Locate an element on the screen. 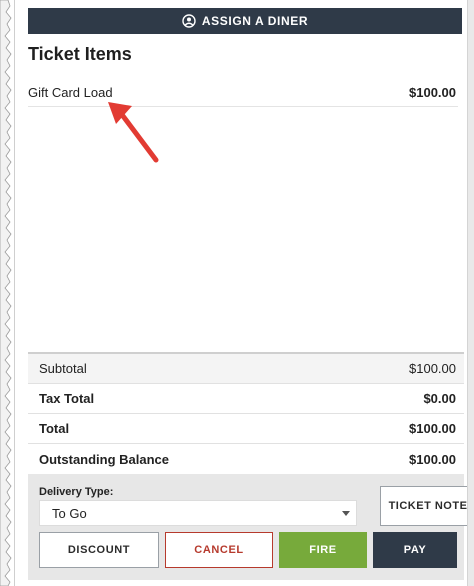 The width and height of the screenshot is (474, 586). delivery-type-label: Delivery Type: is located at coordinates (76, 492).